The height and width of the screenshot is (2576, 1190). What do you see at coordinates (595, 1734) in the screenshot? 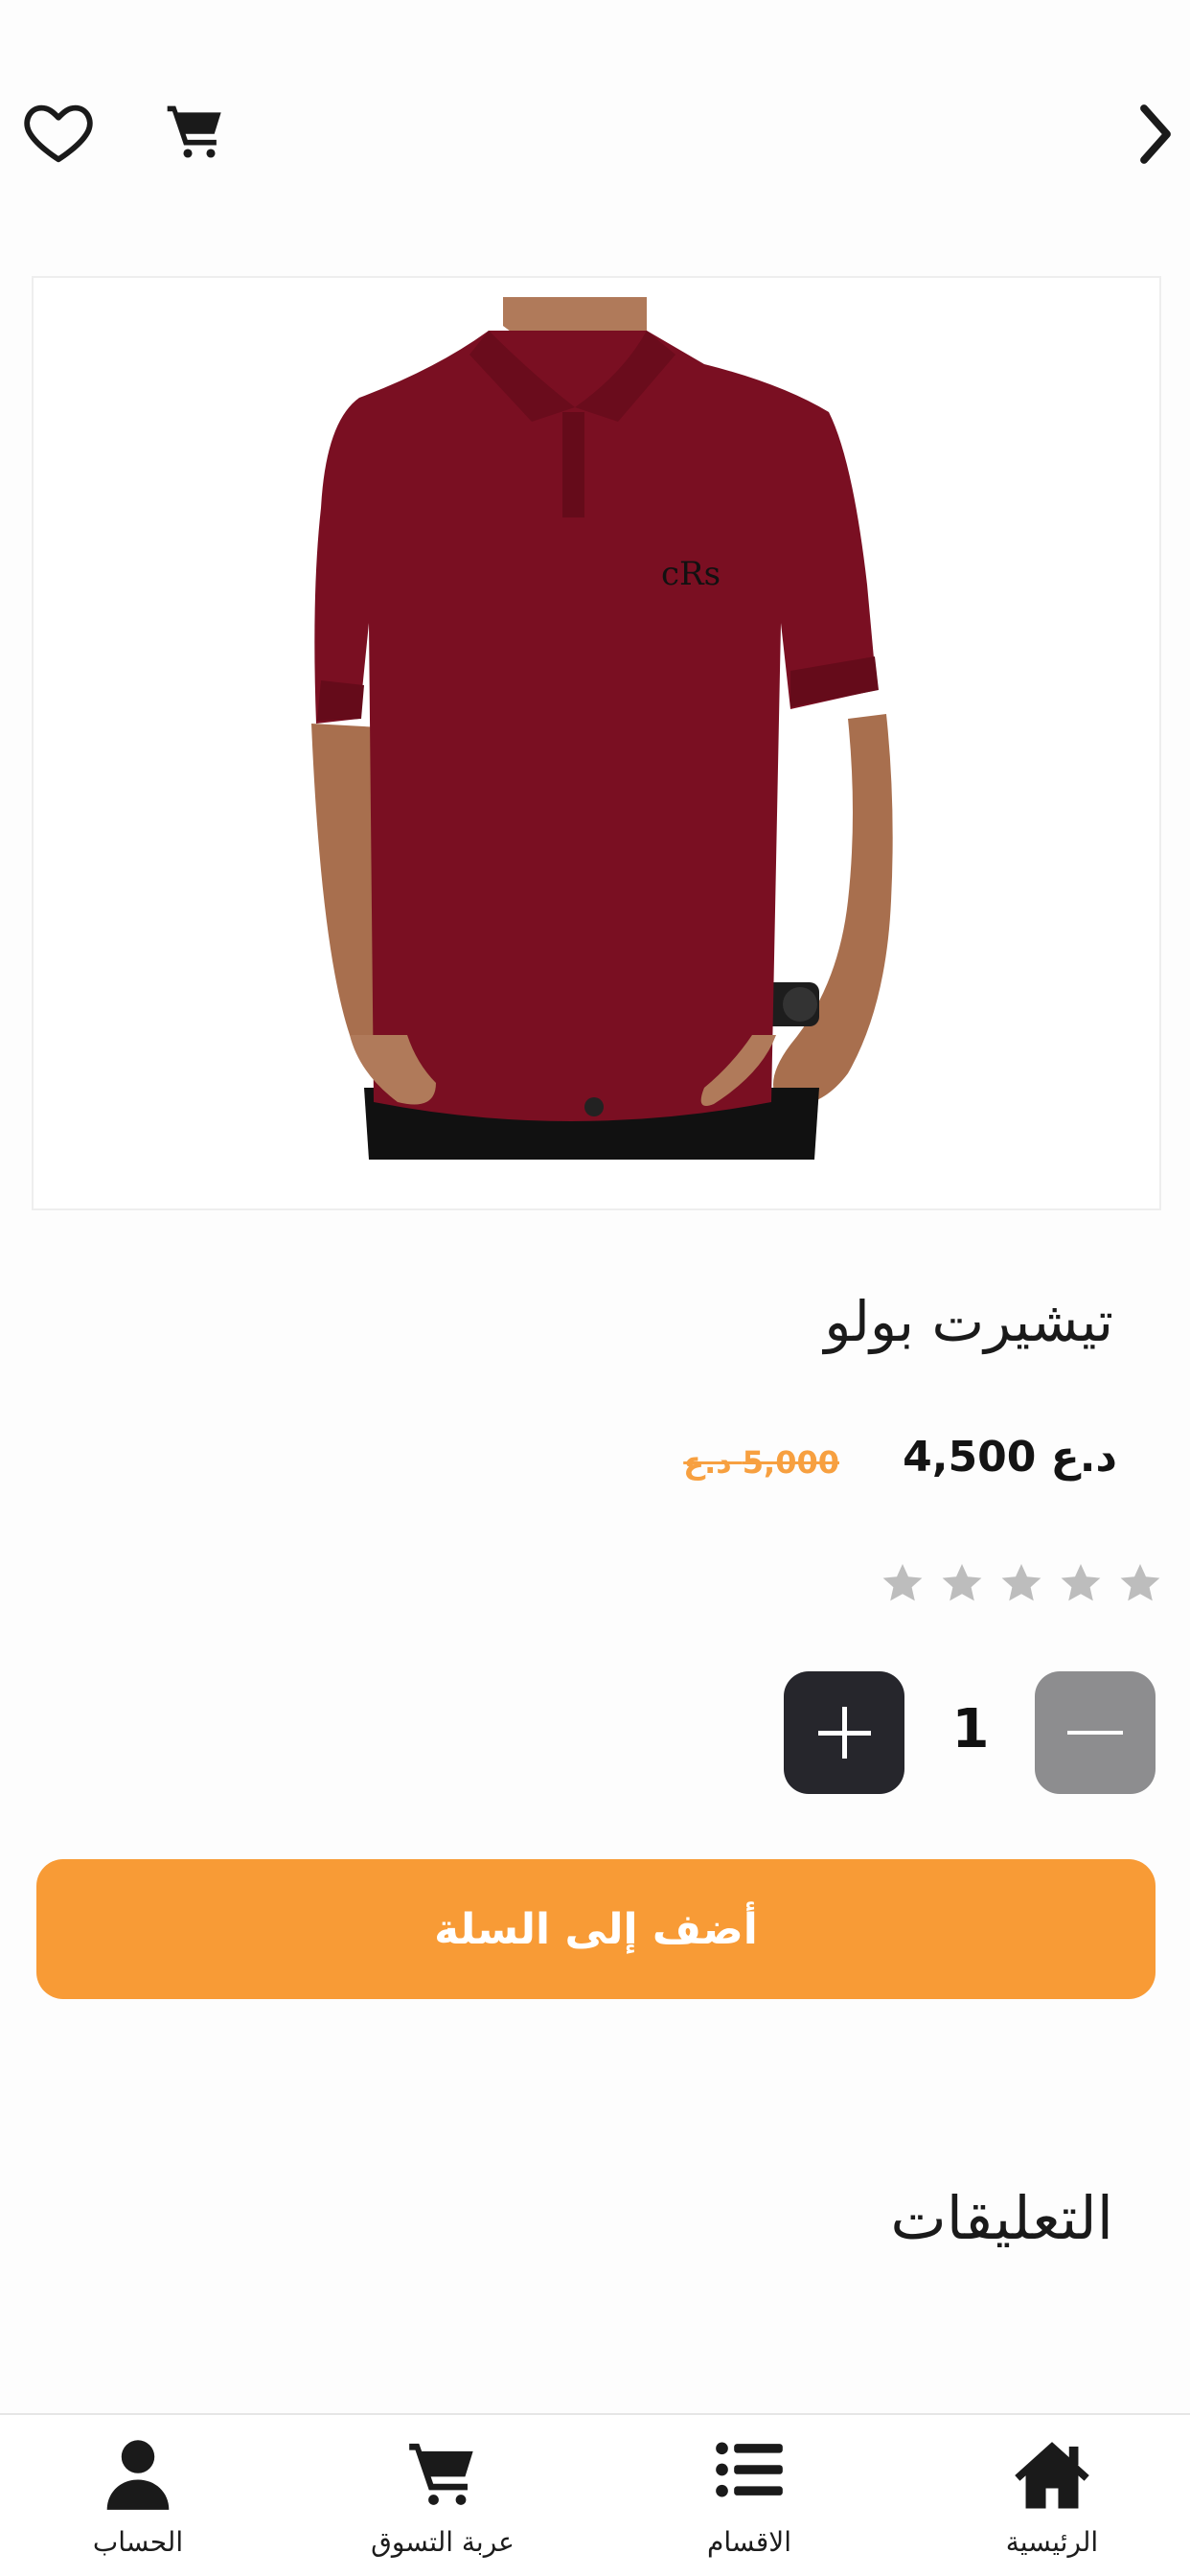
I see `quantity-stepper: 1` at bounding box center [595, 1734].